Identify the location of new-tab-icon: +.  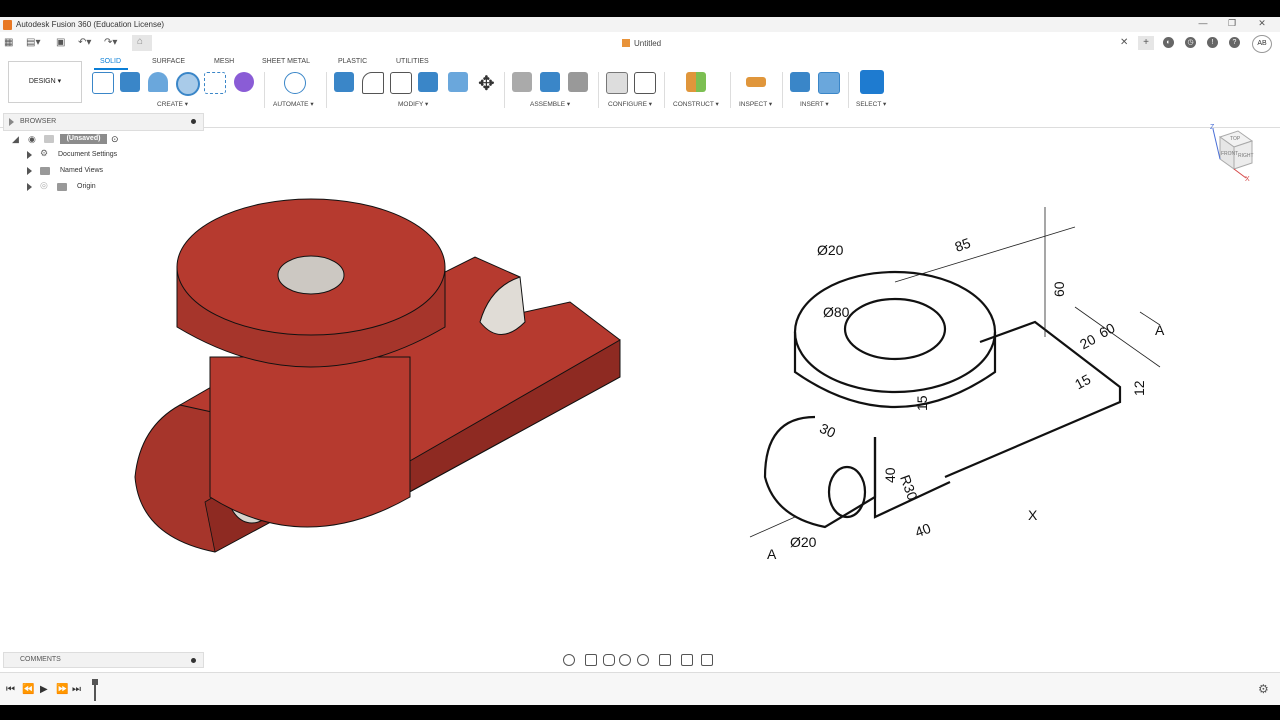
(1146, 43).